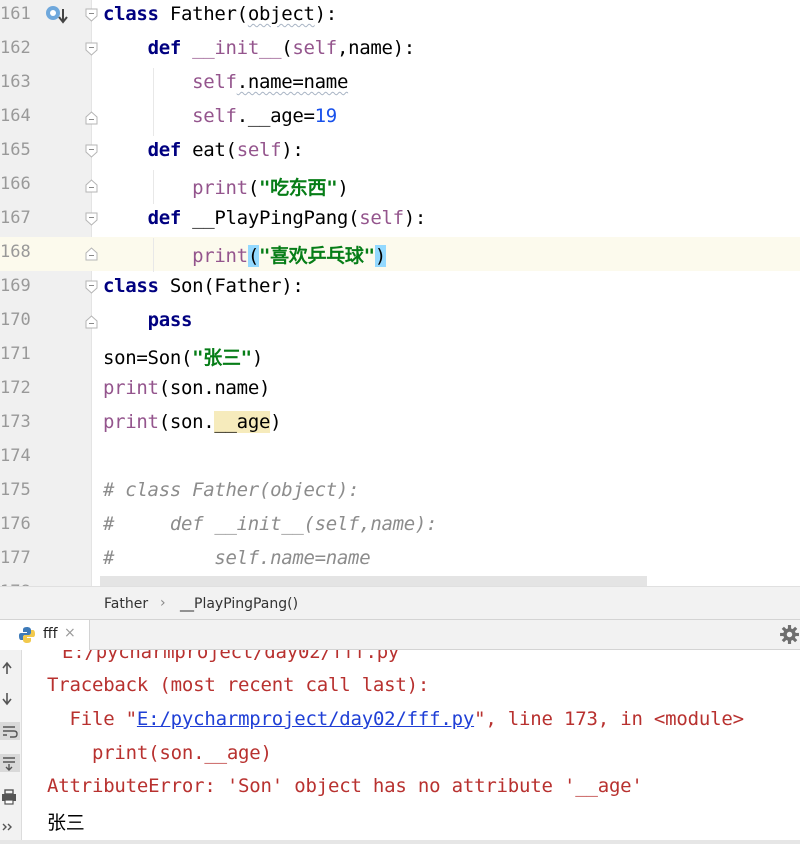 The width and height of the screenshot is (800, 844). I want to click on line-number-cell: 168, so click(49, 254).